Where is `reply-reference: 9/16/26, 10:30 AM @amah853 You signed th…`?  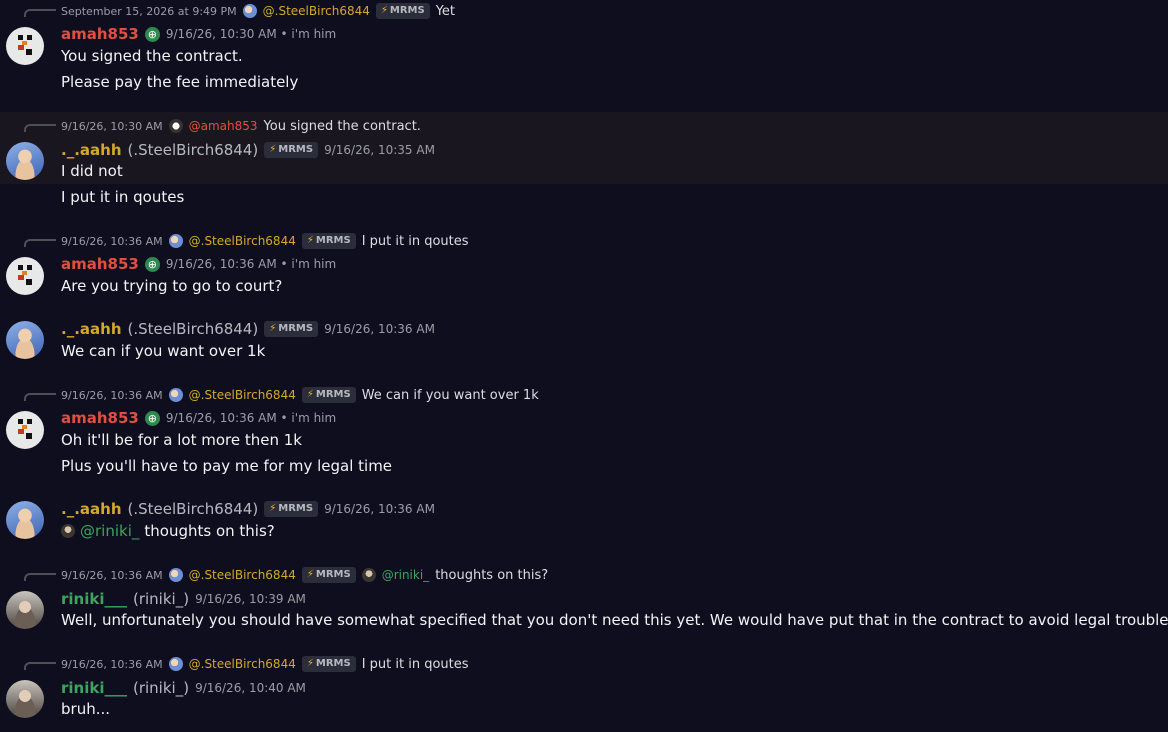 reply-reference: 9/16/26, 10:30 AM @amah853 You signed th… is located at coordinates (241, 126).